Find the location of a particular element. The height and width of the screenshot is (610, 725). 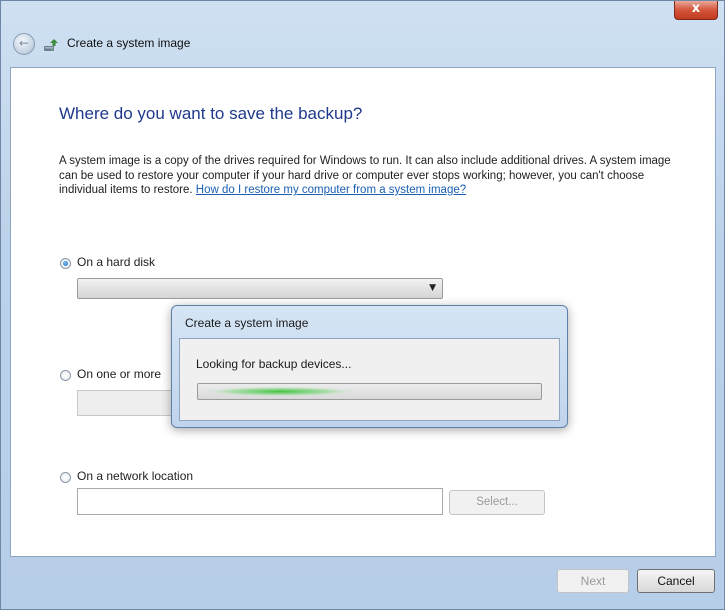

network-path-input is located at coordinates (260, 501).